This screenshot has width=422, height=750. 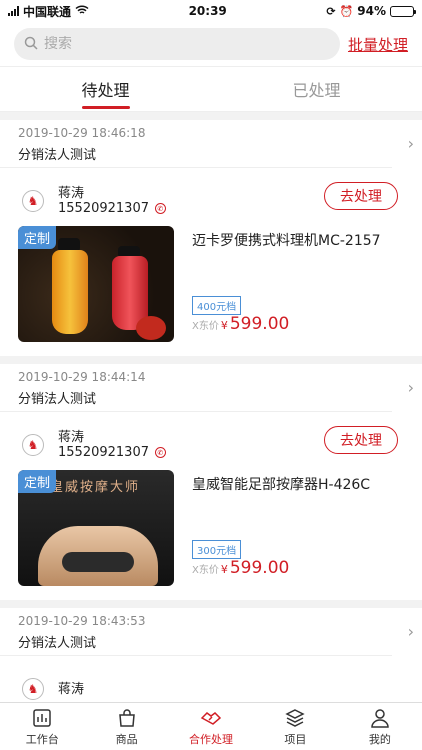 What do you see at coordinates (281, 485) in the screenshot?
I see `product-name: 皇威智能足部按摩器H-426C` at bounding box center [281, 485].